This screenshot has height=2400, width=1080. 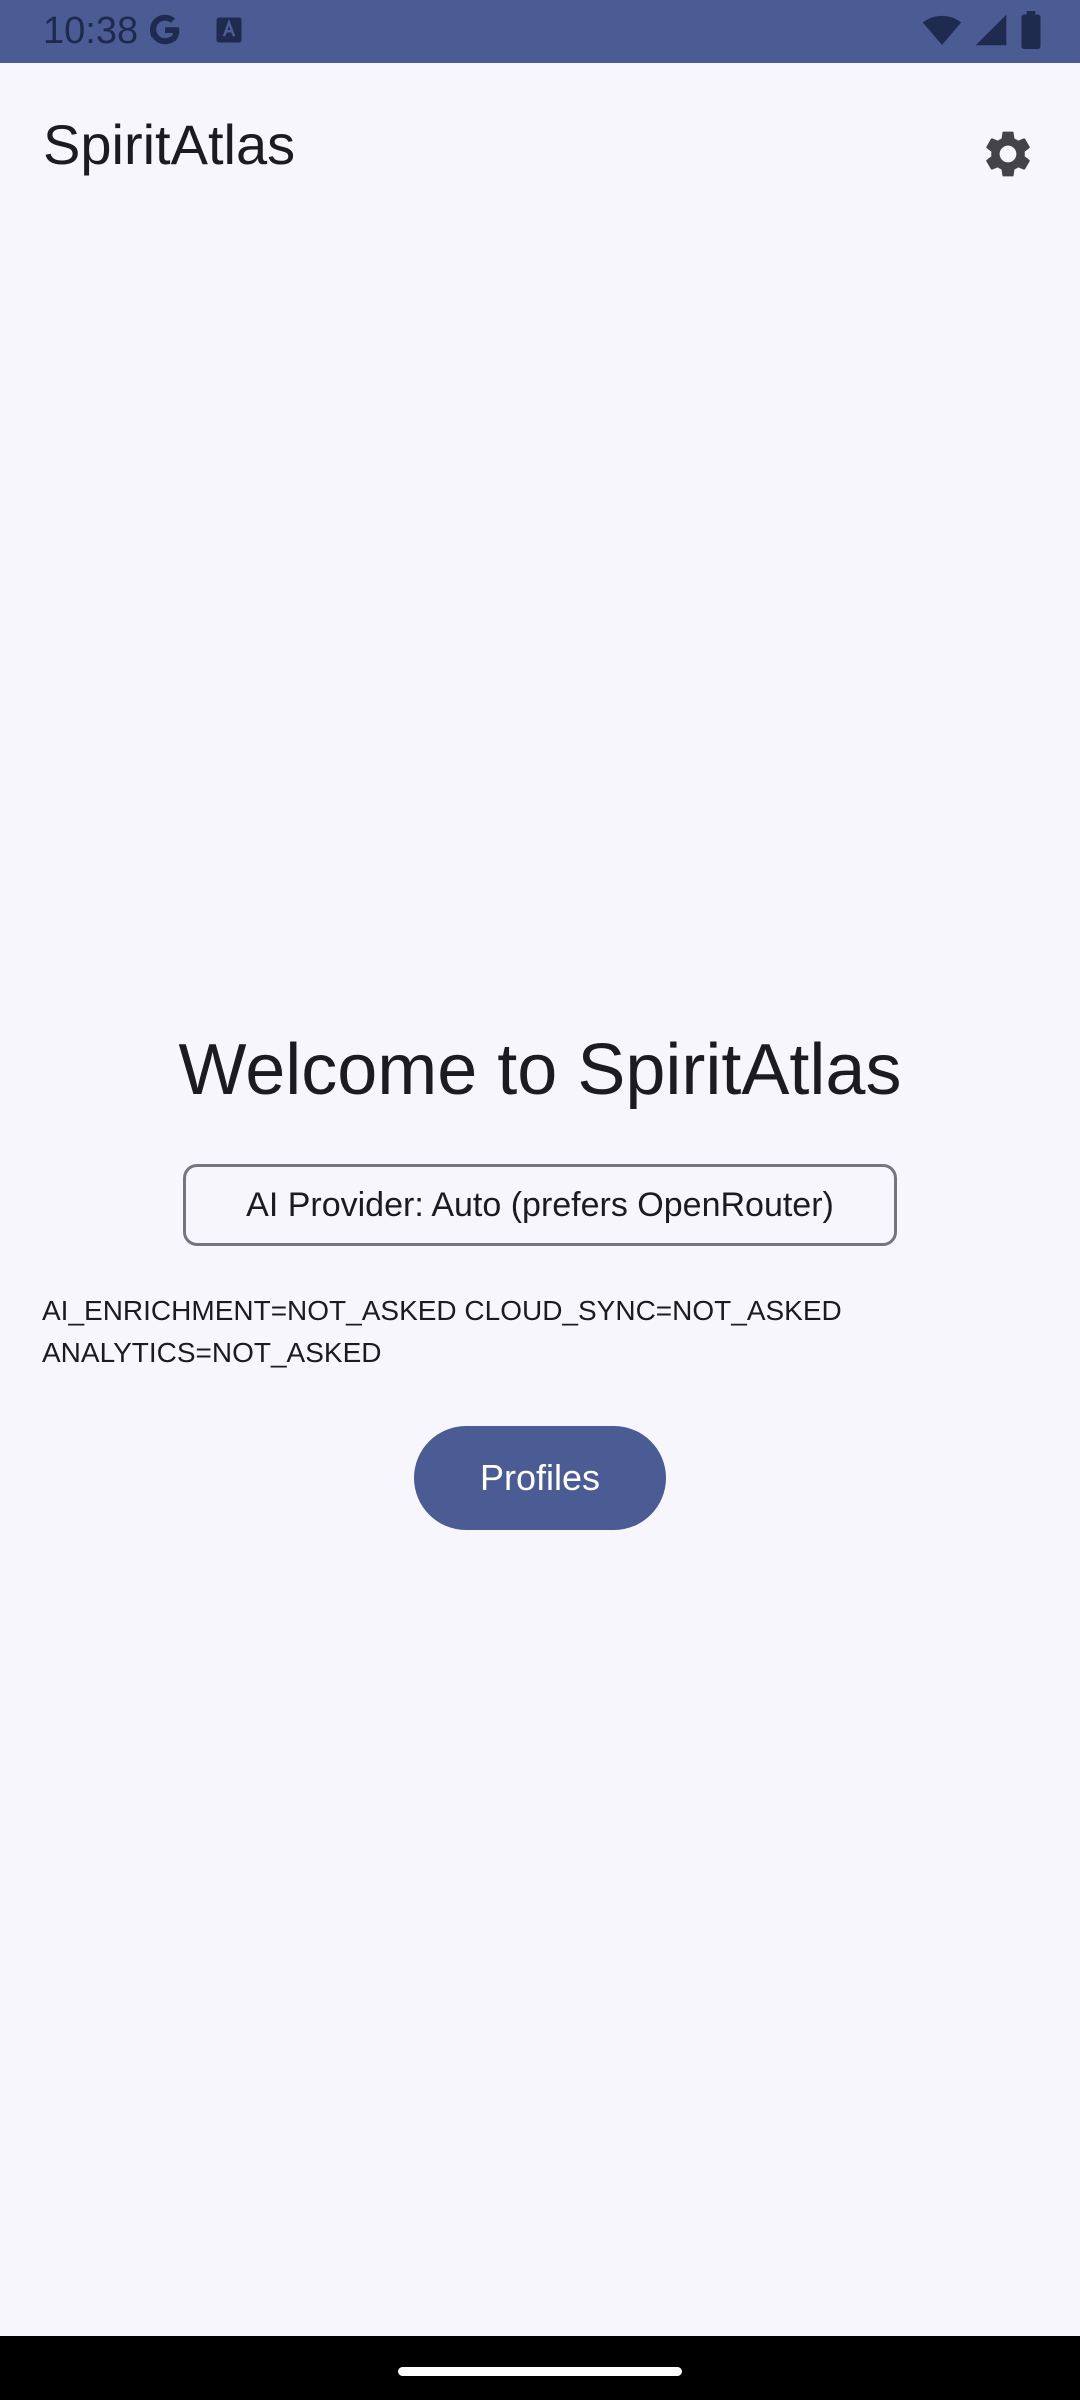 What do you see at coordinates (991, 32) in the screenshot?
I see `signal-icon` at bounding box center [991, 32].